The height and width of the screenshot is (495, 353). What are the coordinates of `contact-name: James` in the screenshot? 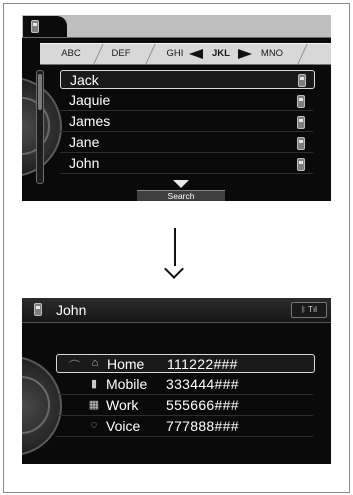 It's located at (90, 121).